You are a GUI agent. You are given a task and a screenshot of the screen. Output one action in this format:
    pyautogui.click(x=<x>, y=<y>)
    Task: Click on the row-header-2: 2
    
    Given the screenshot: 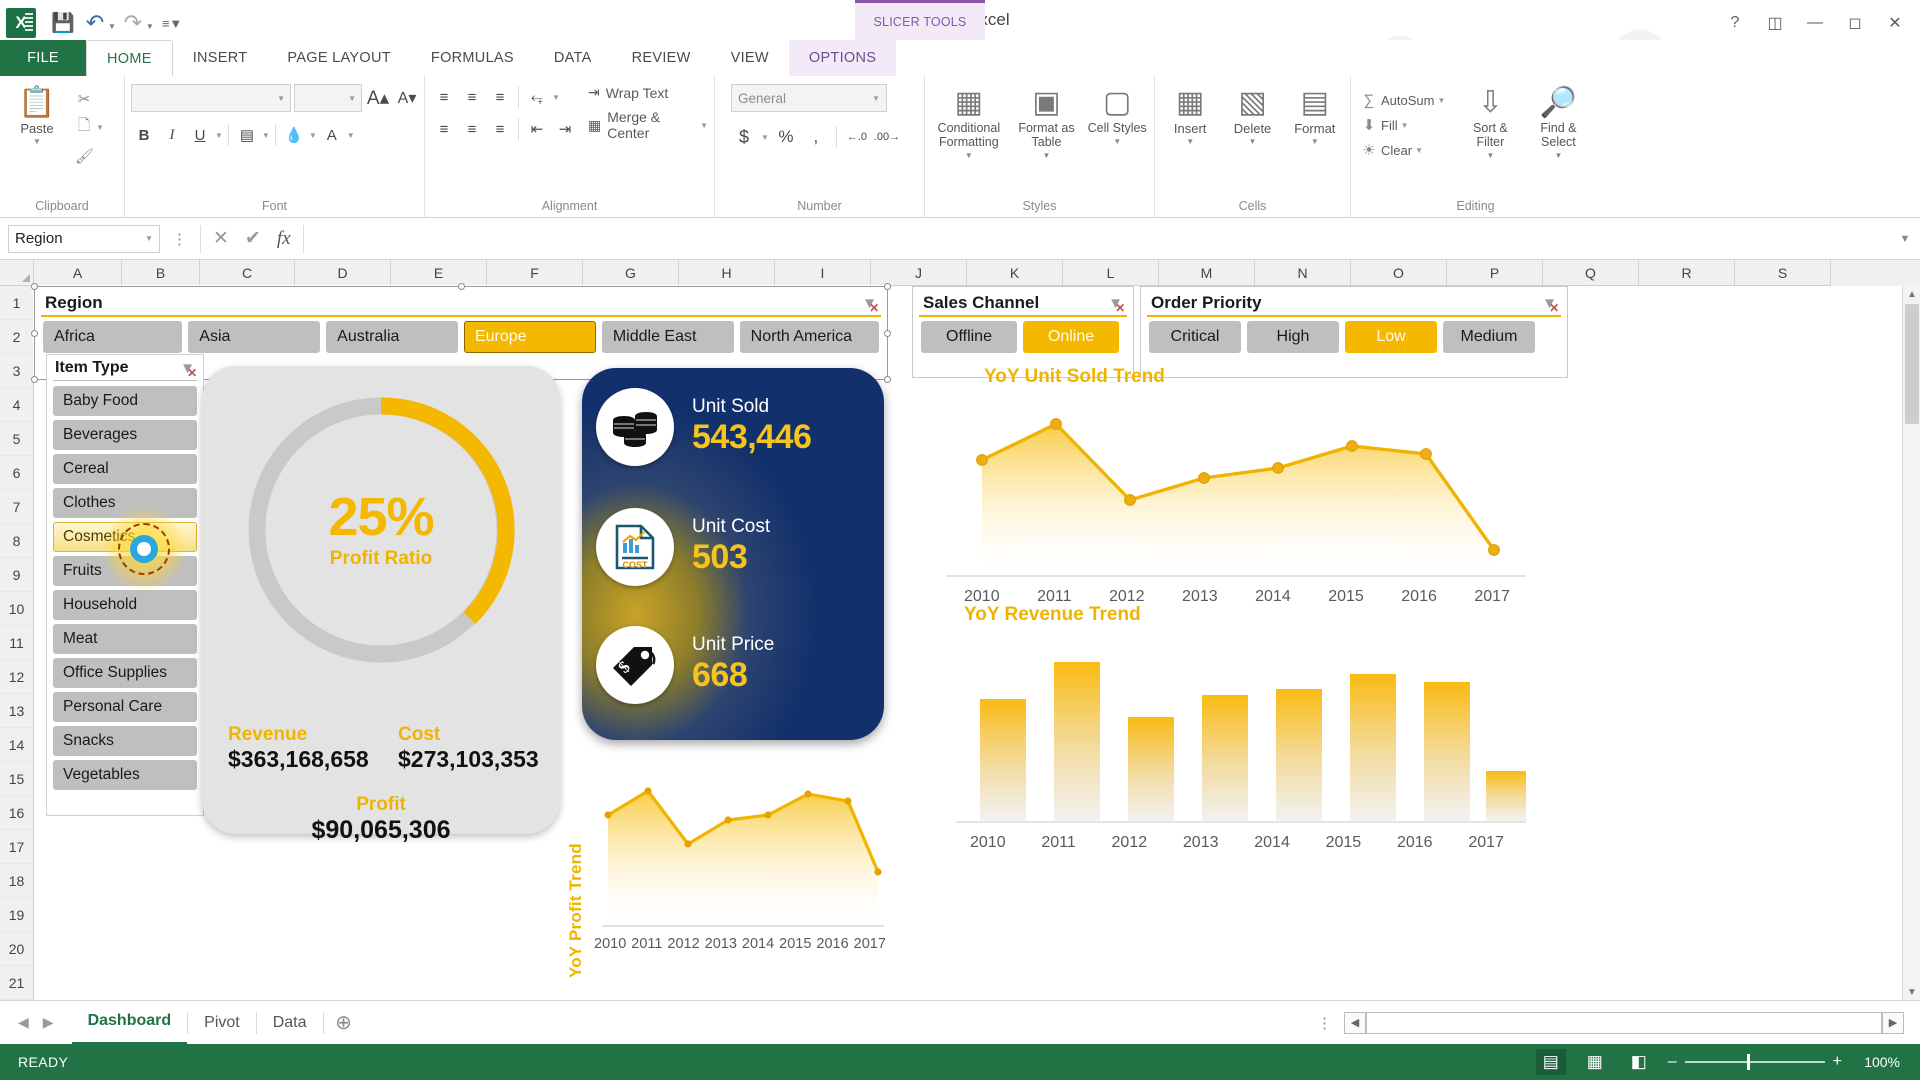 What is the action you would take?
    pyautogui.click(x=17, y=337)
    